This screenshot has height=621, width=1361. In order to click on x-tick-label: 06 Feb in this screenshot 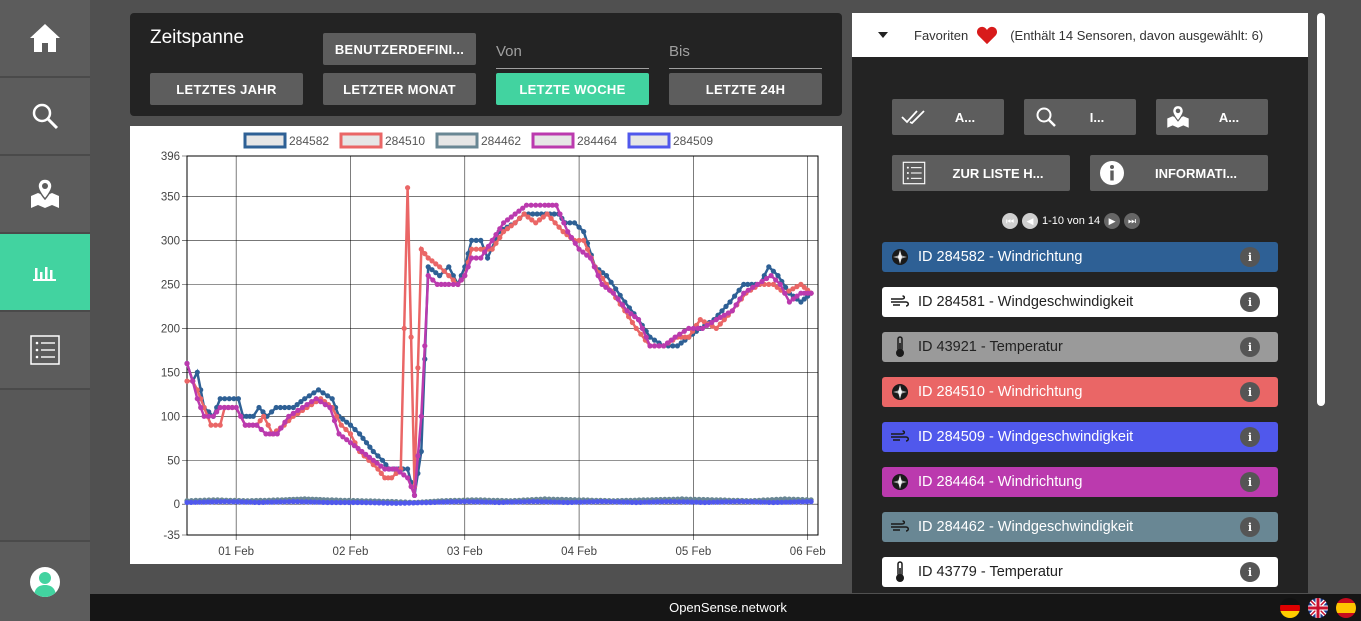, I will do `click(808, 552)`.